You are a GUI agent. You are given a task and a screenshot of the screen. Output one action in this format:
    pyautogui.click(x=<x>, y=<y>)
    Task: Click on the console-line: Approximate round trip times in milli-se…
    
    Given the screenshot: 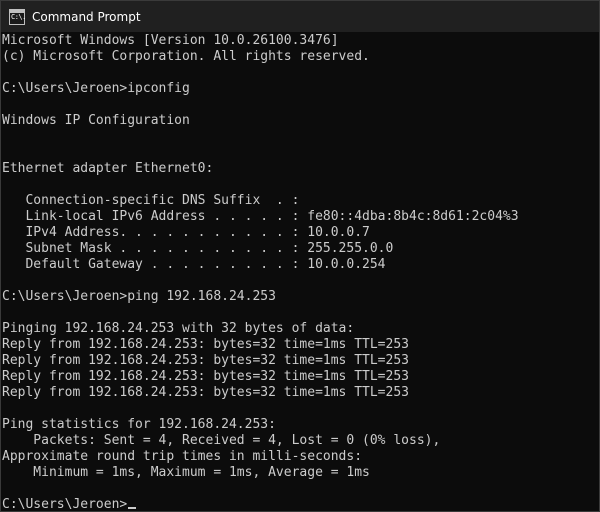 What is the action you would take?
    pyautogui.click(x=297, y=457)
    